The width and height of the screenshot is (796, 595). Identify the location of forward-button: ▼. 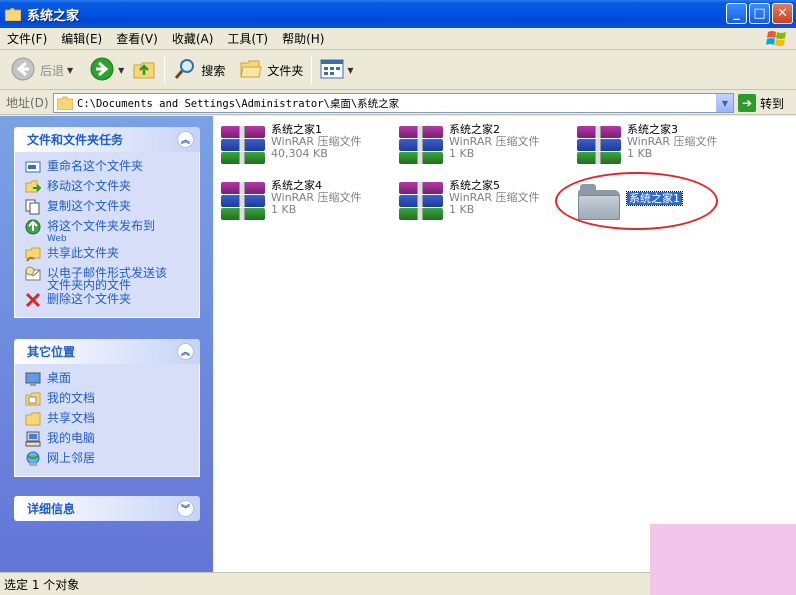
(106, 70).